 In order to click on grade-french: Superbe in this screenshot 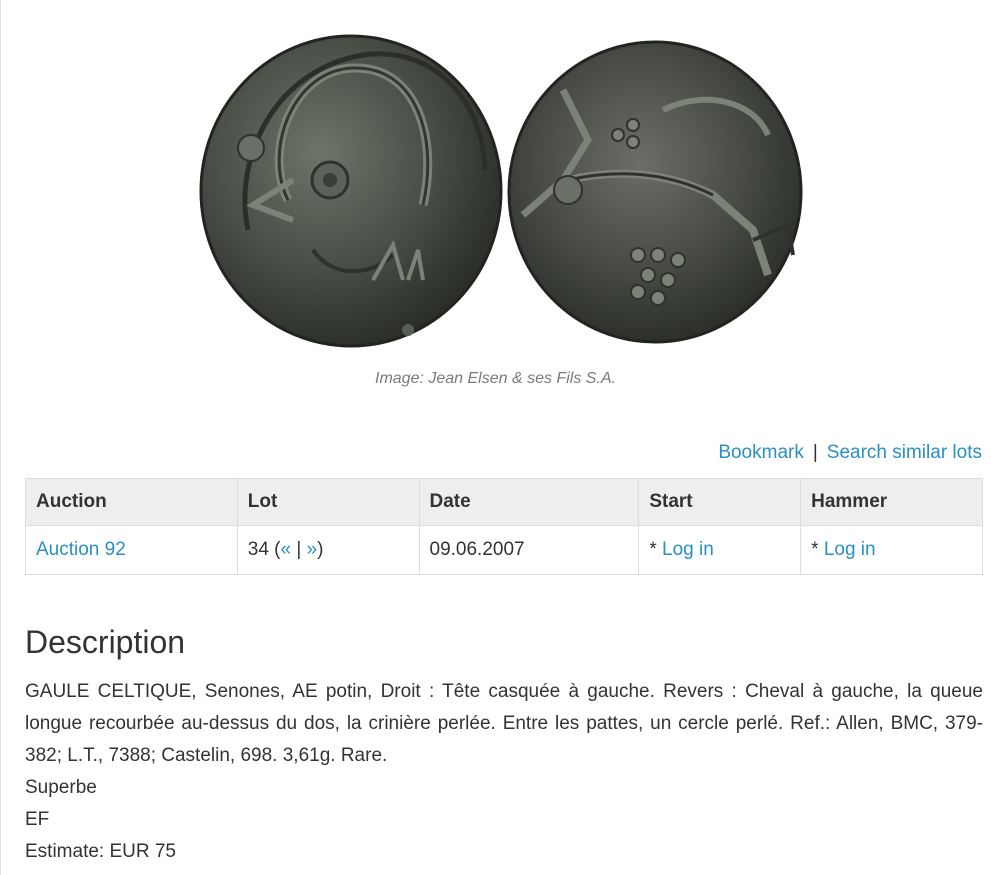, I will do `click(61, 787)`.